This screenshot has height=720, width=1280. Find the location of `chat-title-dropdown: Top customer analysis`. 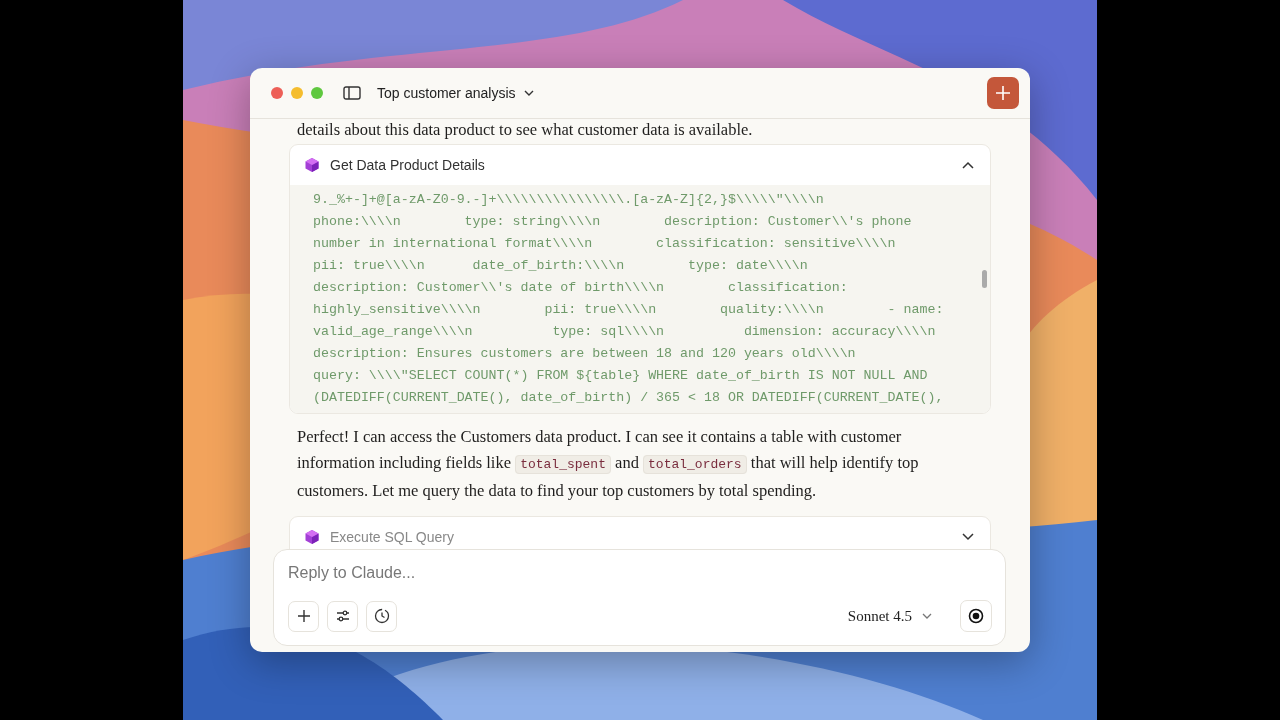

chat-title-dropdown: Top customer analysis is located at coordinates (455, 93).